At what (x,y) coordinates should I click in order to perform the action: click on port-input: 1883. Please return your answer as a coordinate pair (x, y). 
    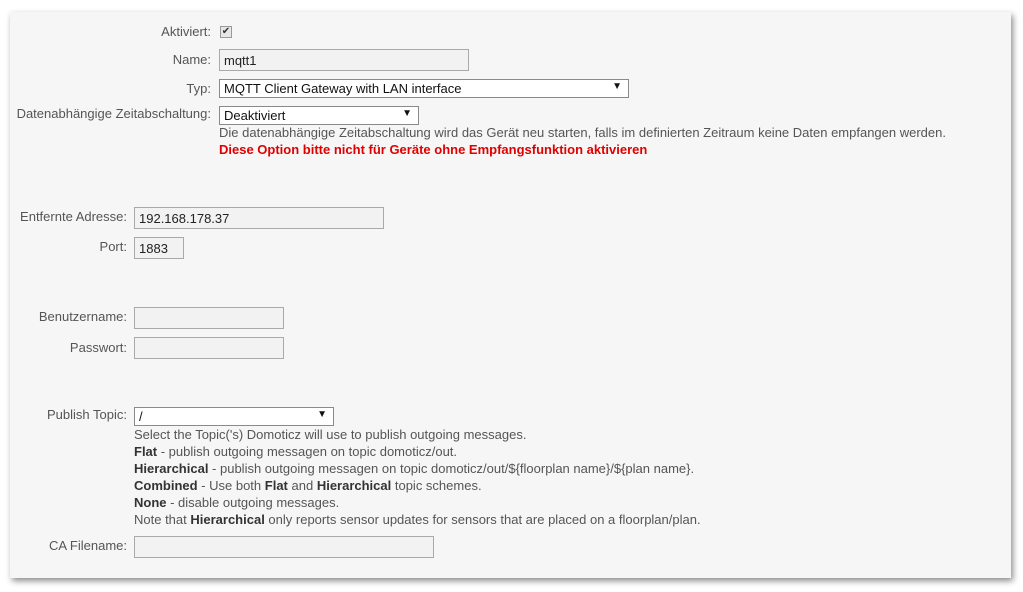
    Looking at the image, I should click on (159, 248).